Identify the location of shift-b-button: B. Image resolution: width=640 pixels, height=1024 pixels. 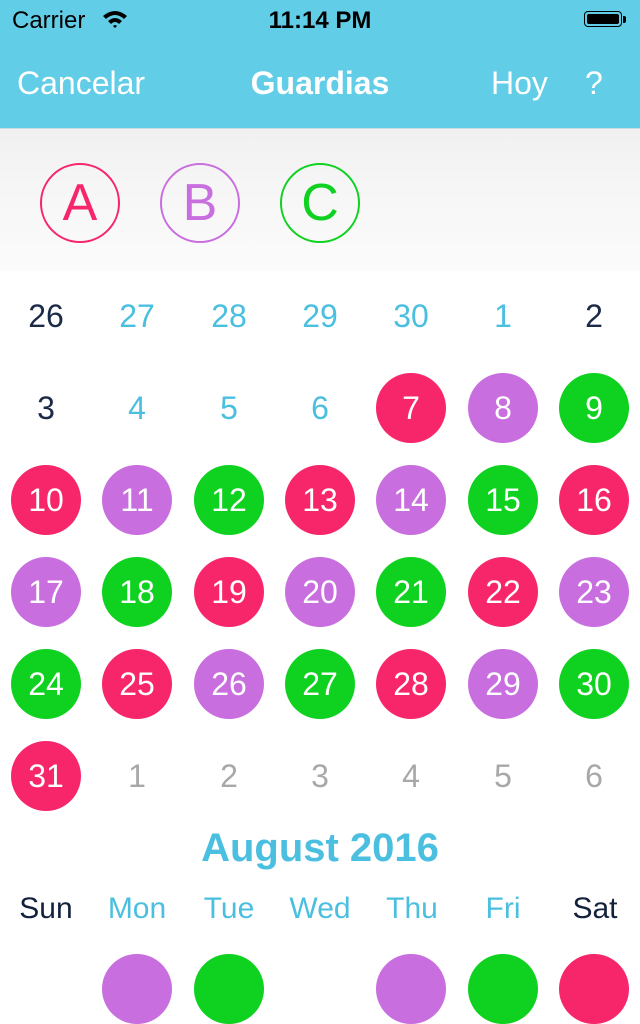
(200, 203).